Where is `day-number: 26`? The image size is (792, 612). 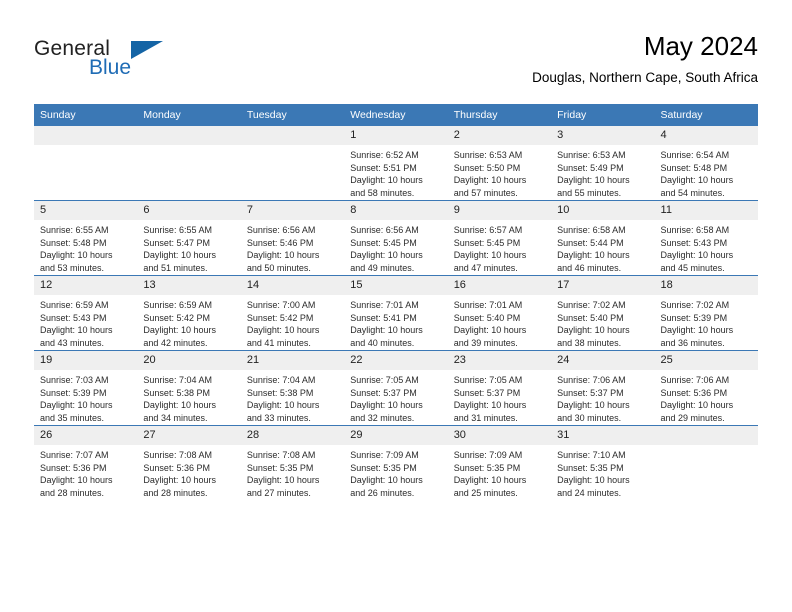 day-number: 26 is located at coordinates (86, 435).